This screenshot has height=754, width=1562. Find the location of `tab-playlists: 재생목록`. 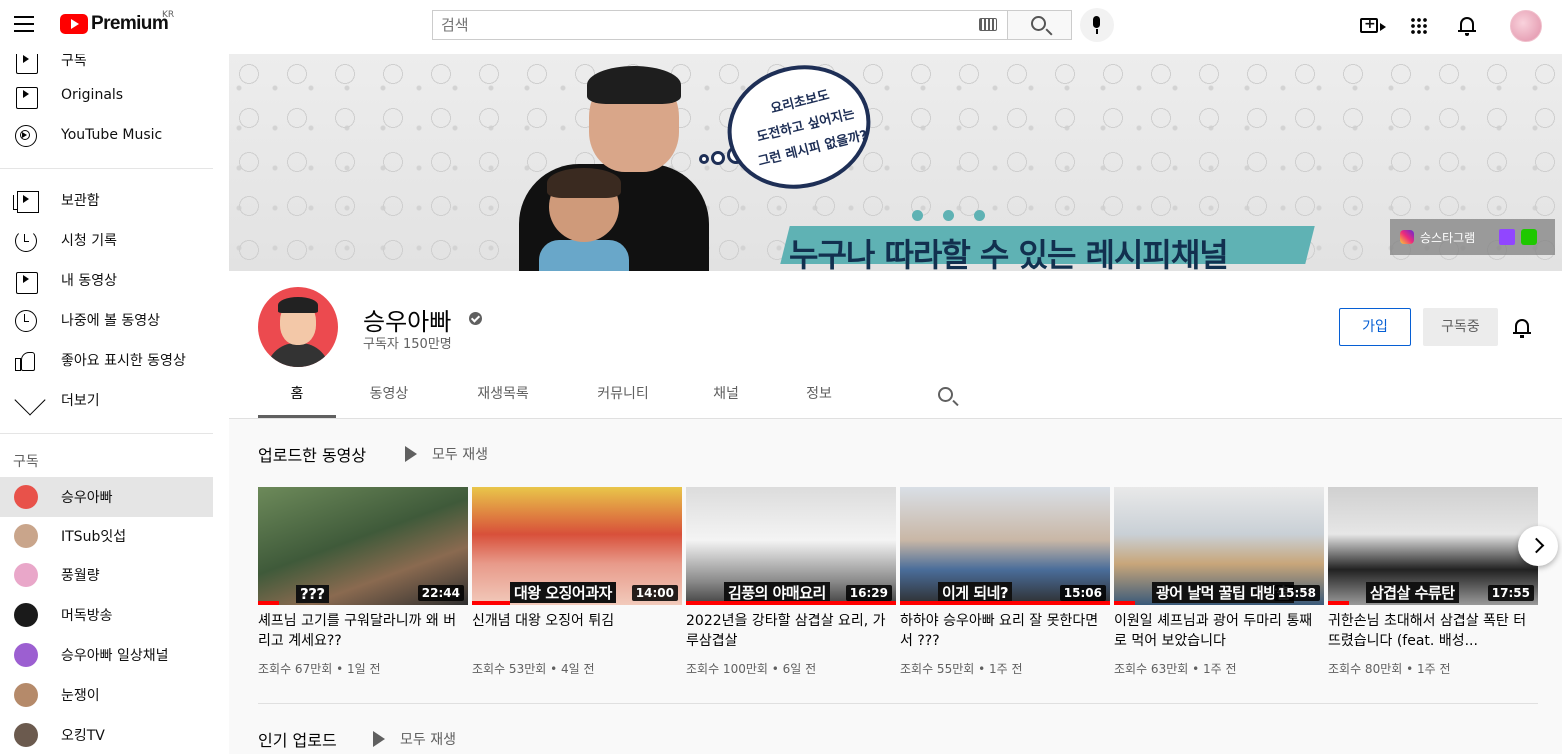

tab-playlists: 재생목록 is located at coordinates (503, 394).